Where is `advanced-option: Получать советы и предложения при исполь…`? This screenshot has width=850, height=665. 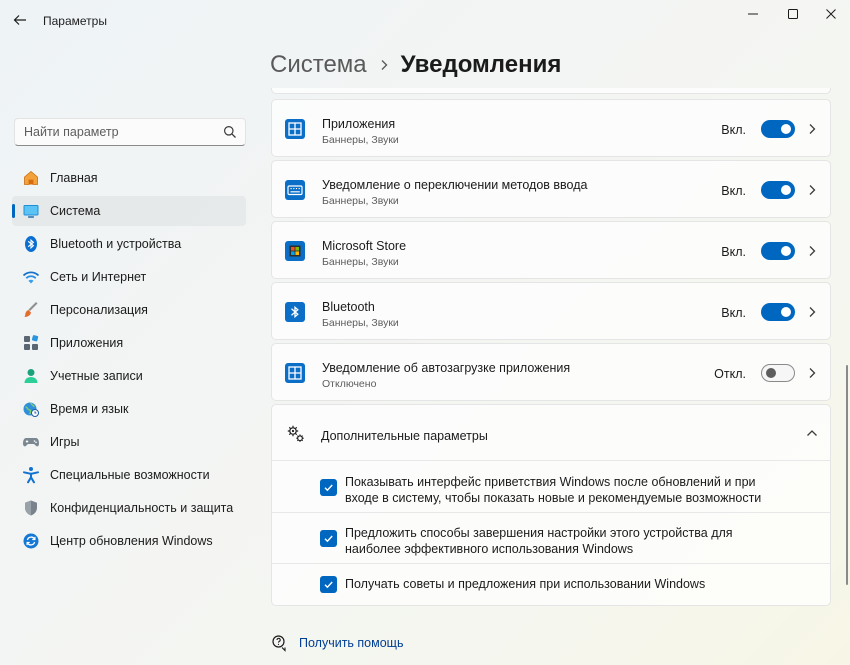 advanced-option: Получать советы и предложения при исполь… is located at coordinates (551, 584).